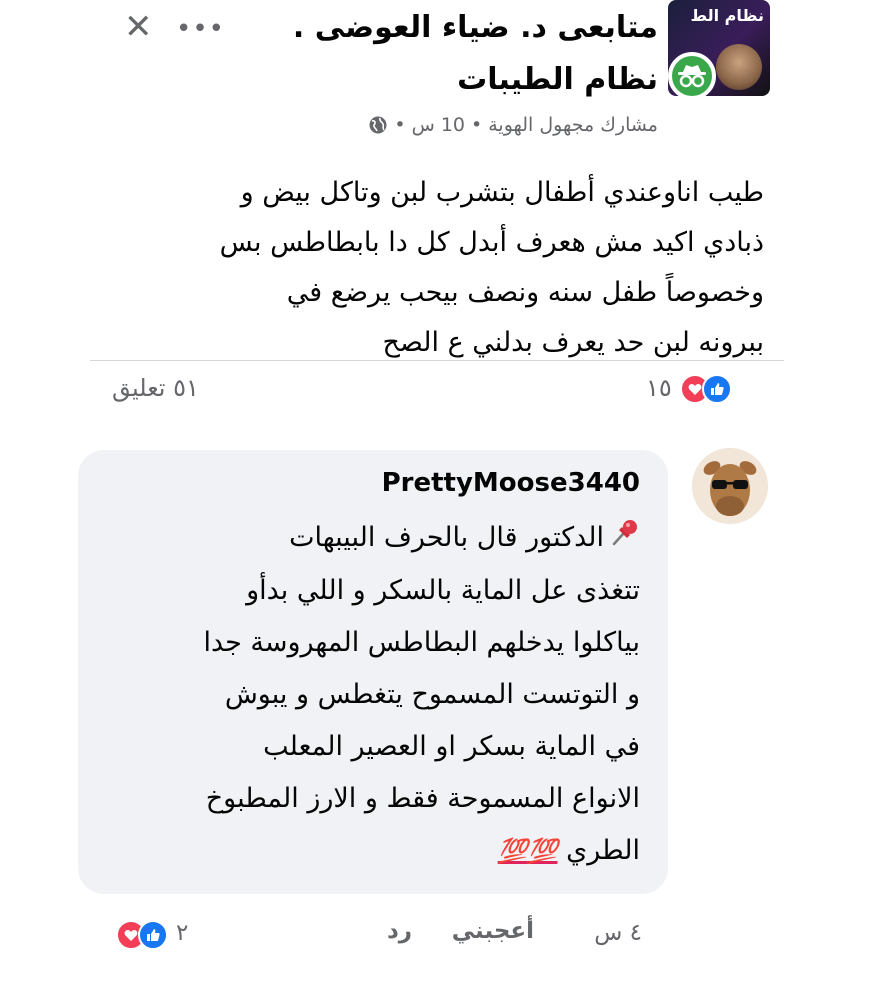  What do you see at coordinates (421, 642) in the screenshot?
I see `comment-line: بياكلوا يدخلهم البطاطس المهروسة جدا` at bounding box center [421, 642].